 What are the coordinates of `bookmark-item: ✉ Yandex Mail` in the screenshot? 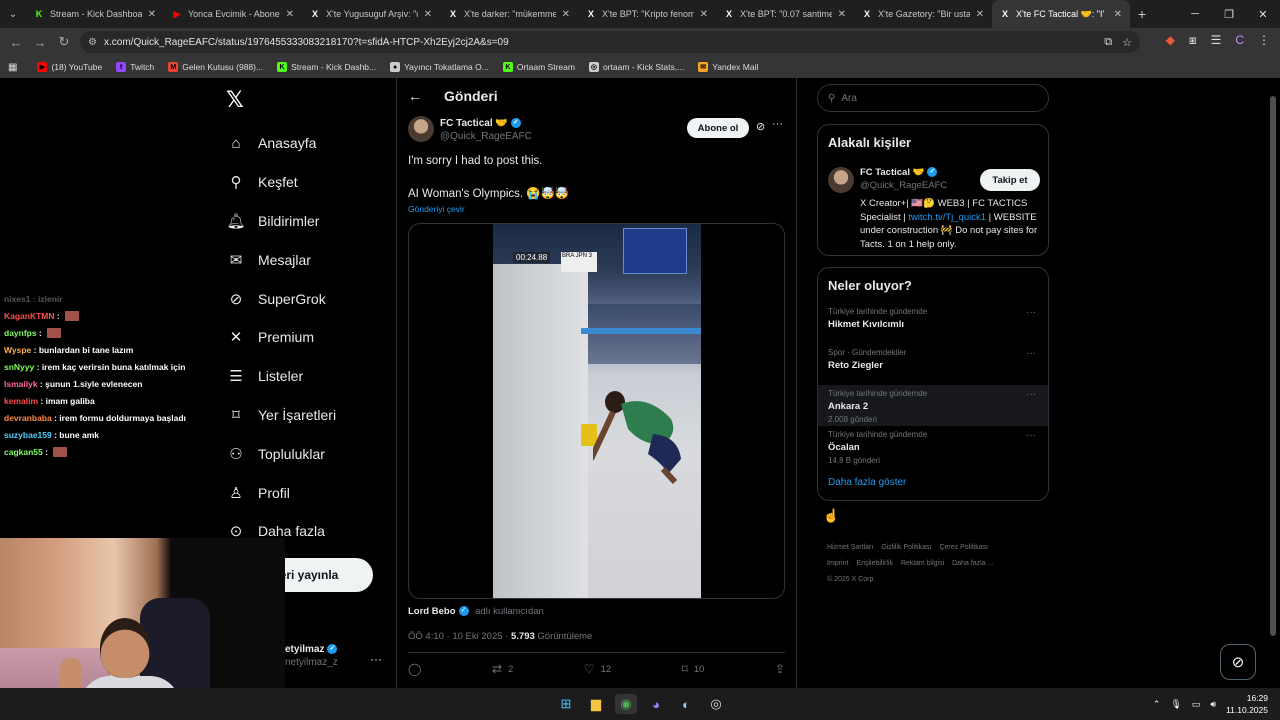 It's located at (728, 67).